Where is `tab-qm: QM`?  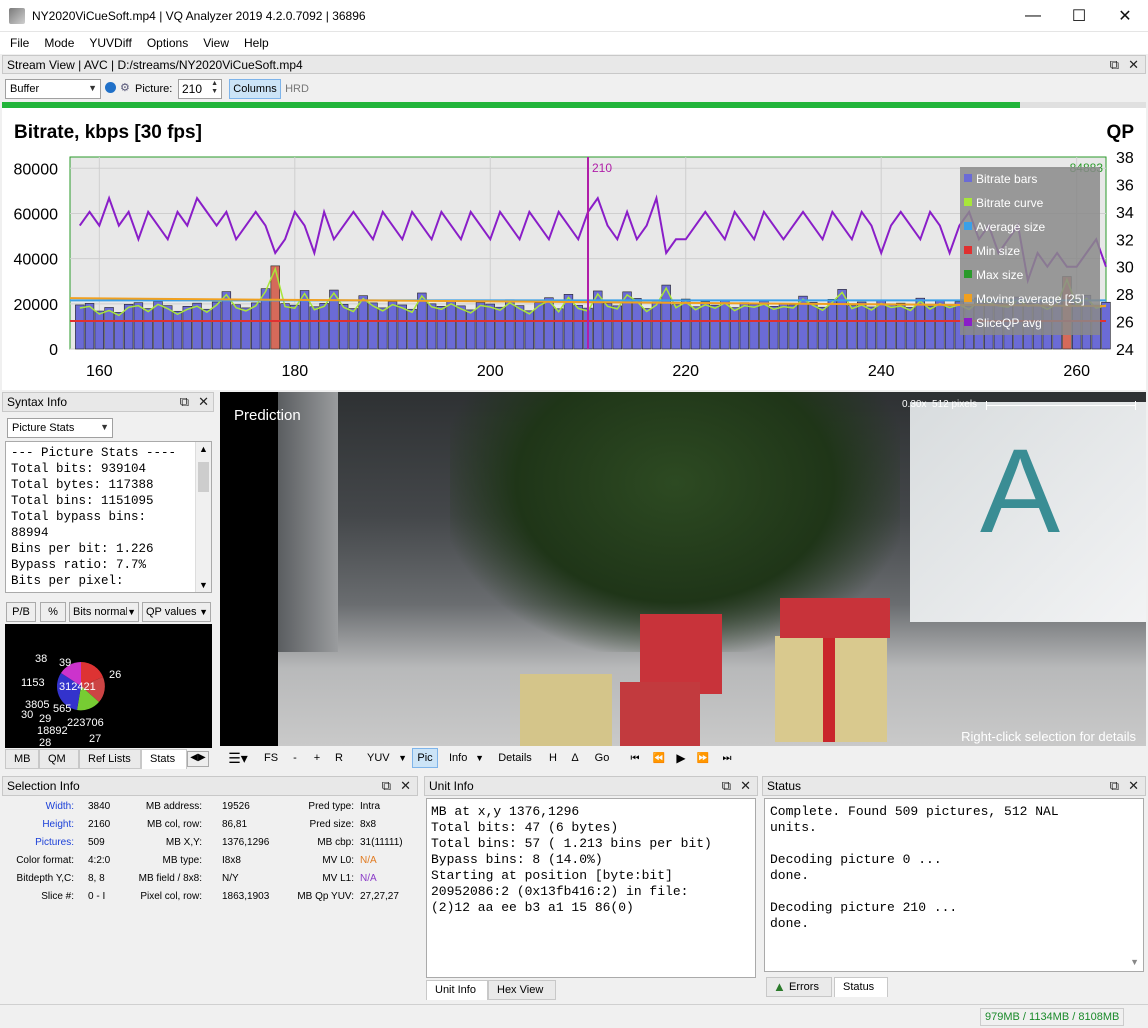 tab-qm: QM is located at coordinates (59, 759).